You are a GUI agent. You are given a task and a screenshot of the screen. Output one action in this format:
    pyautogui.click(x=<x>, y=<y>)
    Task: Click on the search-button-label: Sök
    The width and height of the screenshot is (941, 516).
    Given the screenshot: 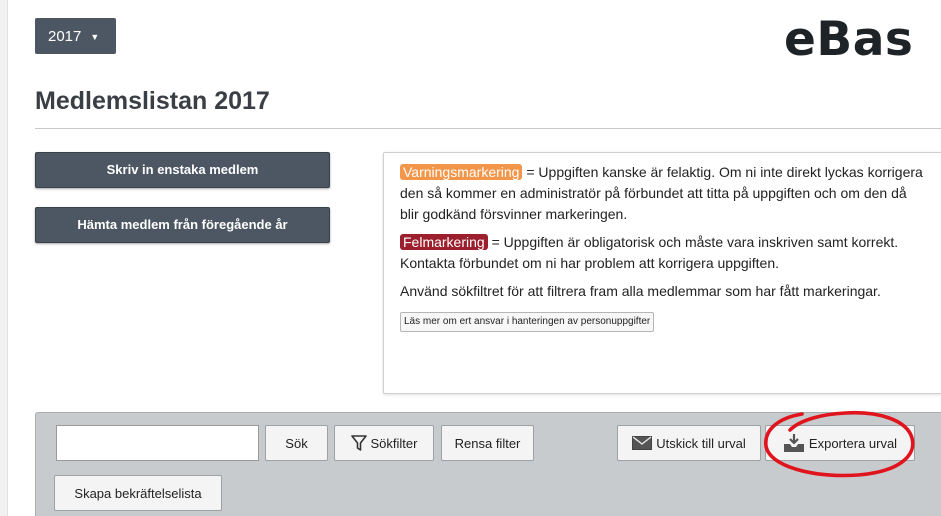 What is the action you would take?
    pyautogui.click(x=296, y=443)
    